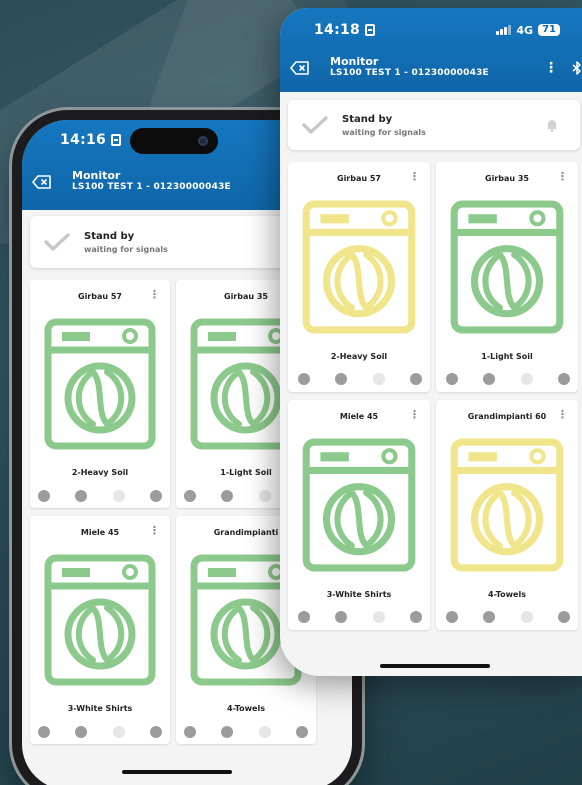 This screenshot has width=582, height=785. Describe the element at coordinates (504, 30) in the screenshot. I see `signal-icon` at that location.